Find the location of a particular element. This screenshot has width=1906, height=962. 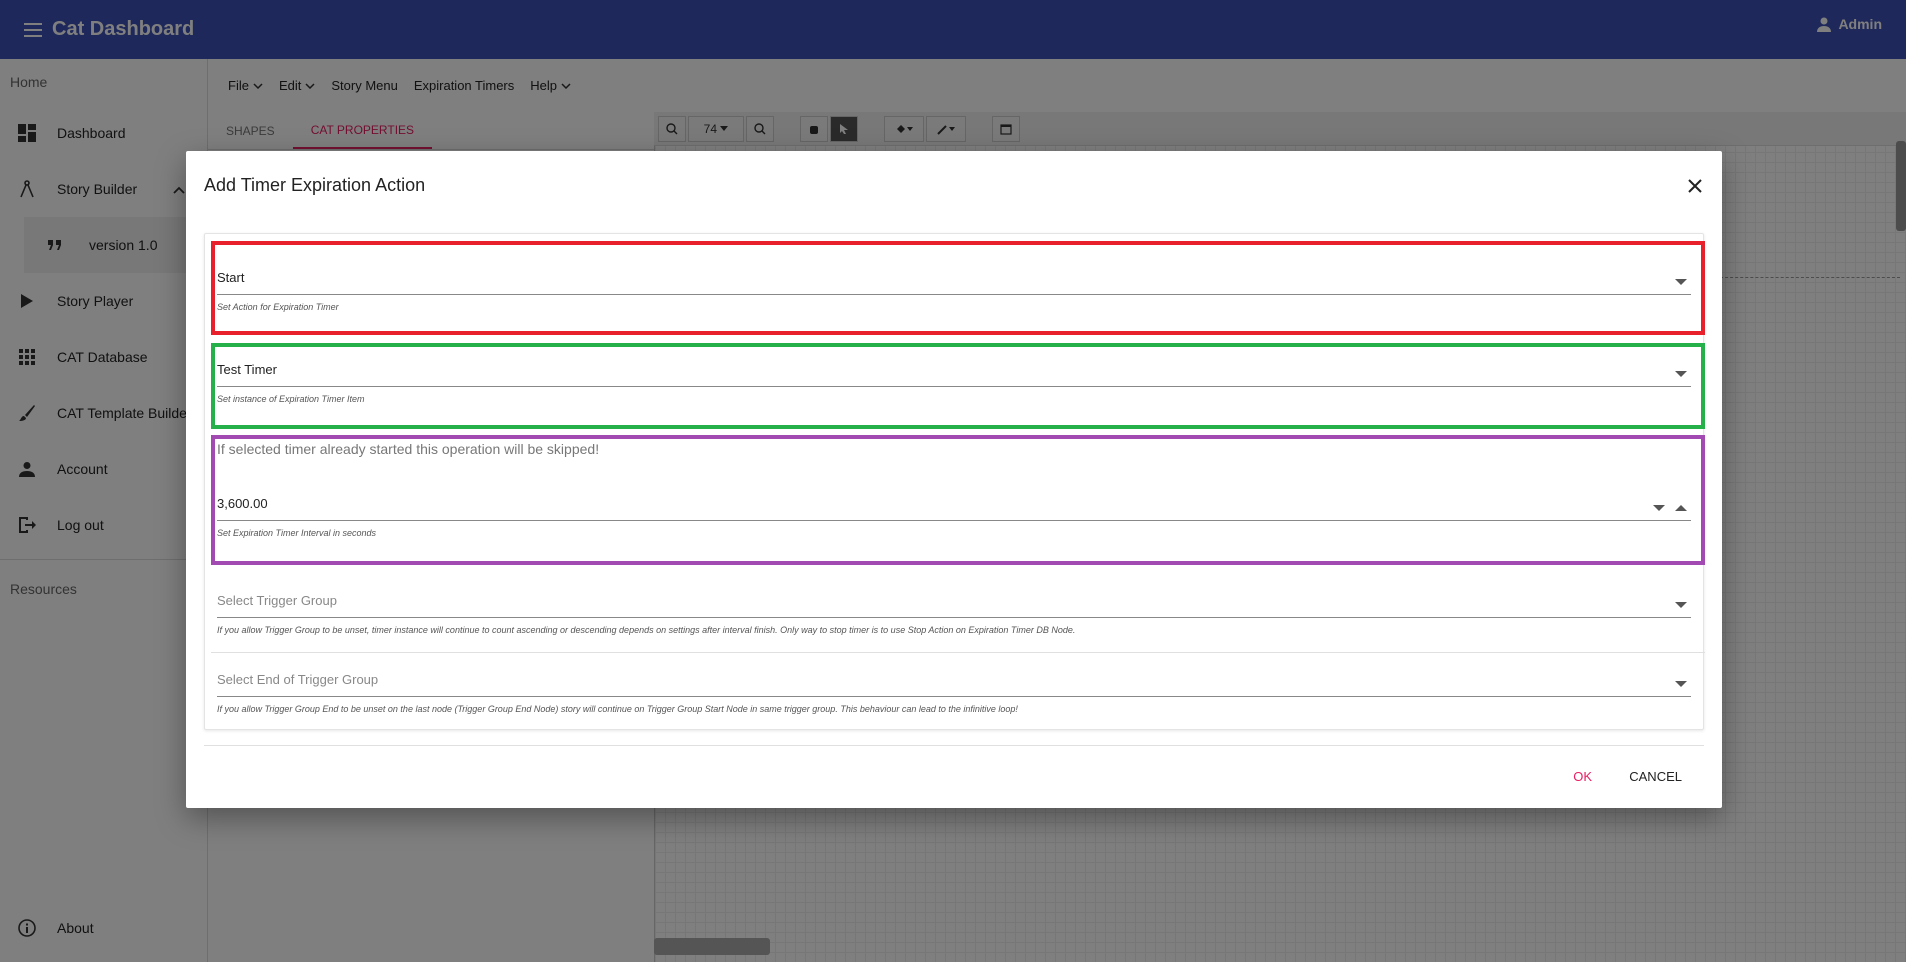

trigger-group-placeholder: Select Trigger Group is located at coordinates (277, 600).